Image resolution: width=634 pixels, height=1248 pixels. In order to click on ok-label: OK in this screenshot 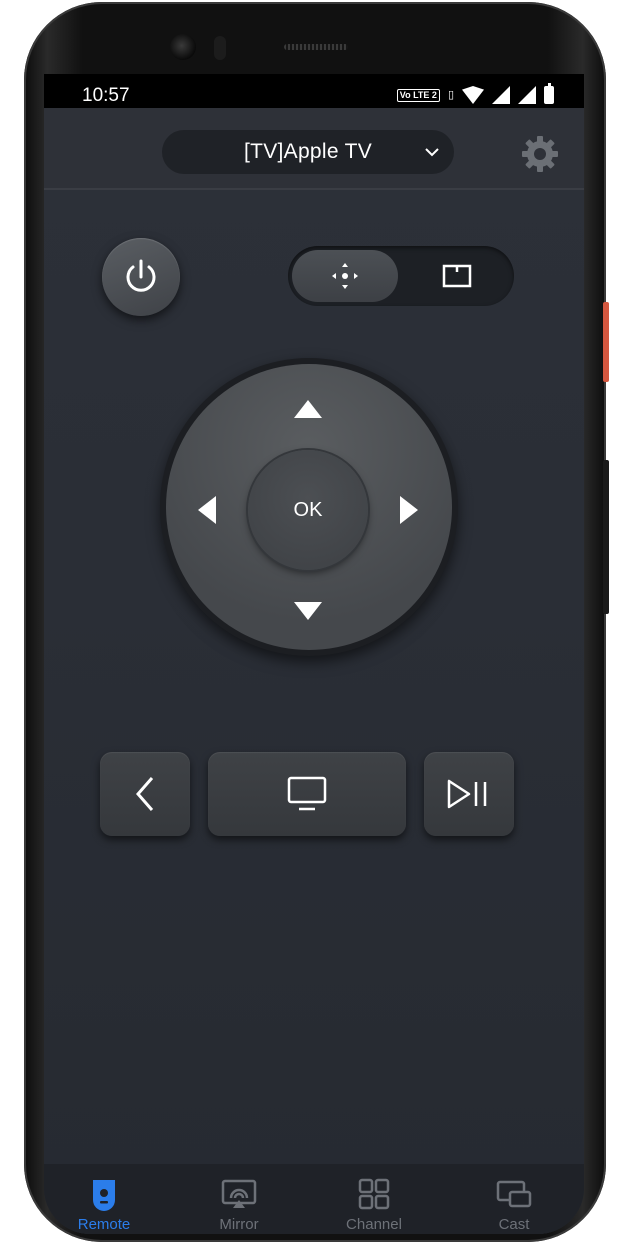, I will do `click(308, 509)`.